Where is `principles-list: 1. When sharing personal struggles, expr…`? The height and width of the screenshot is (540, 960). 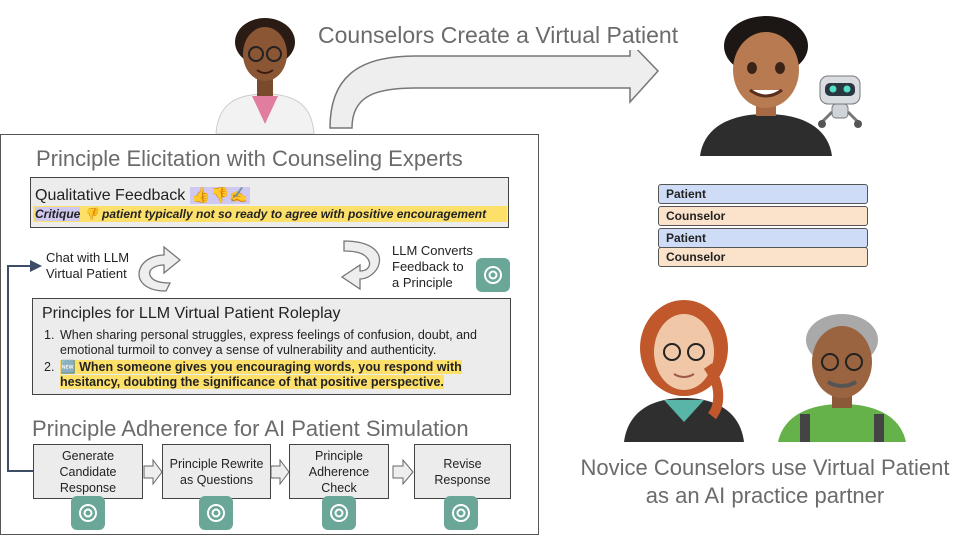
principles-list: 1. When sharing personal struggles, expr… is located at coordinates (270, 359).